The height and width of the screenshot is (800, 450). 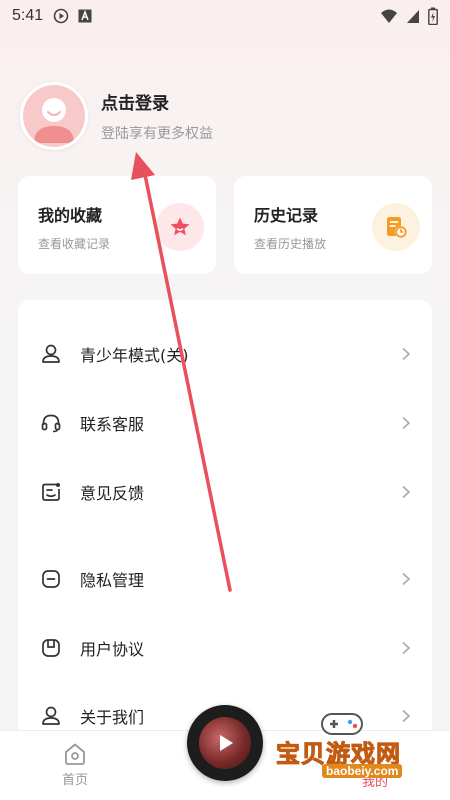 What do you see at coordinates (225, 579) in the screenshot?
I see `menu-item-privacy: 隐私管理` at bounding box center [225, 579].